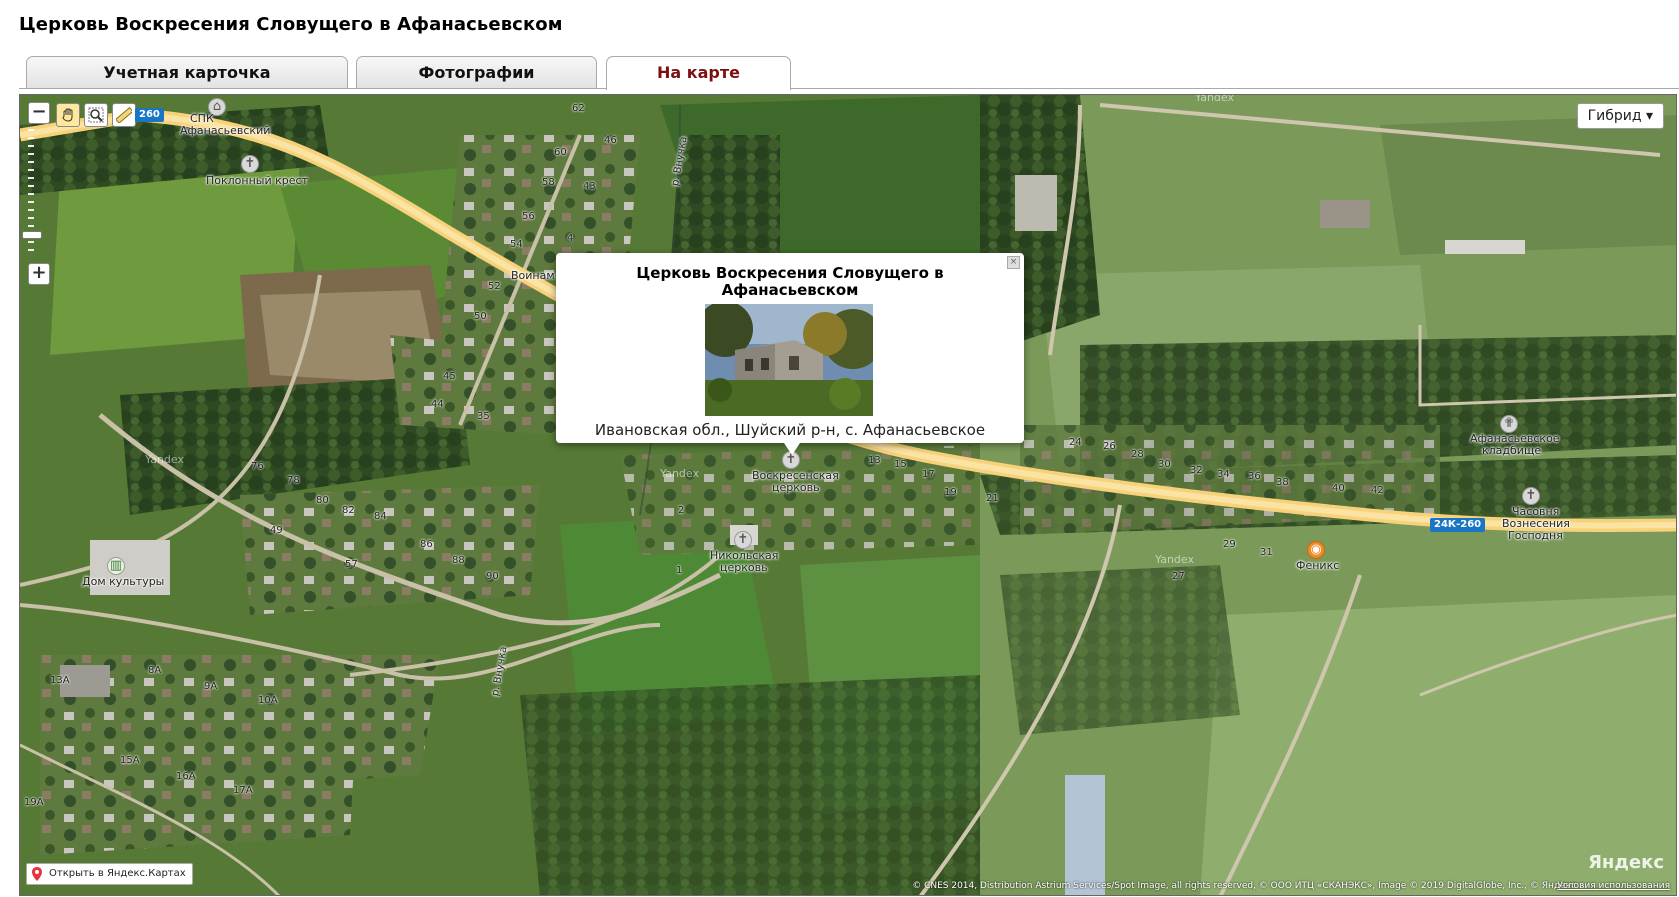  I want to click on house-number: 36, so click(1254, 476).